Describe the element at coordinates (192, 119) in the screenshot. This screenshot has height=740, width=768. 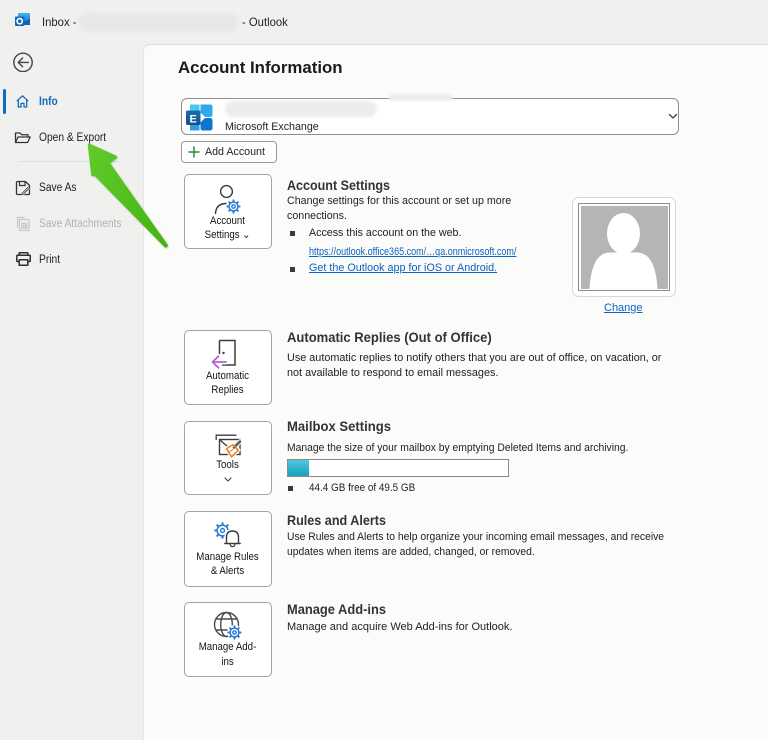
I see `svg-text: E` at that location.